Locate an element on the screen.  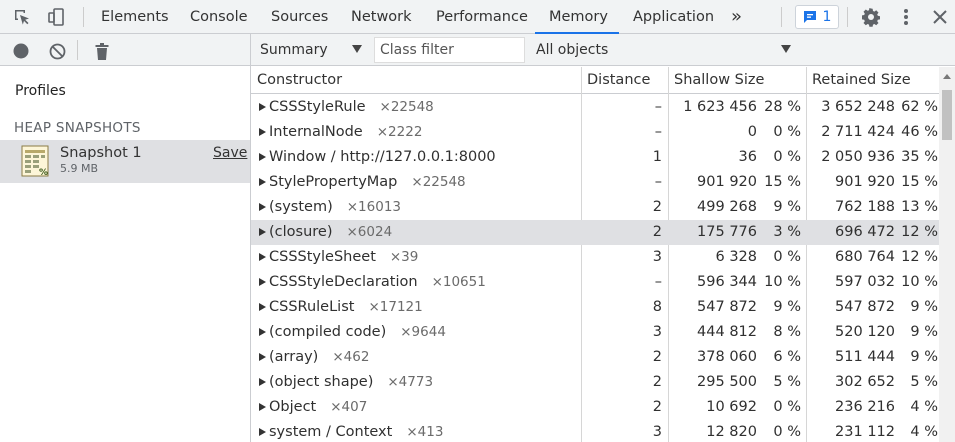
table-row: (closure) ×6024 2 175 776 3 % 696 472 12 % is located at coordinates (595, 232).